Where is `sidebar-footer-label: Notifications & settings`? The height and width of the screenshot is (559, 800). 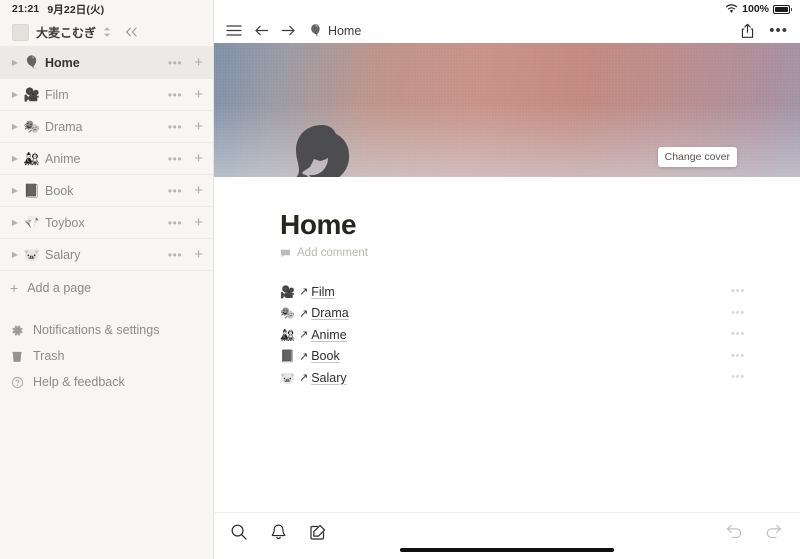
sidebar-footer-label: Notifications & settings is located at coordinates (96, 330).